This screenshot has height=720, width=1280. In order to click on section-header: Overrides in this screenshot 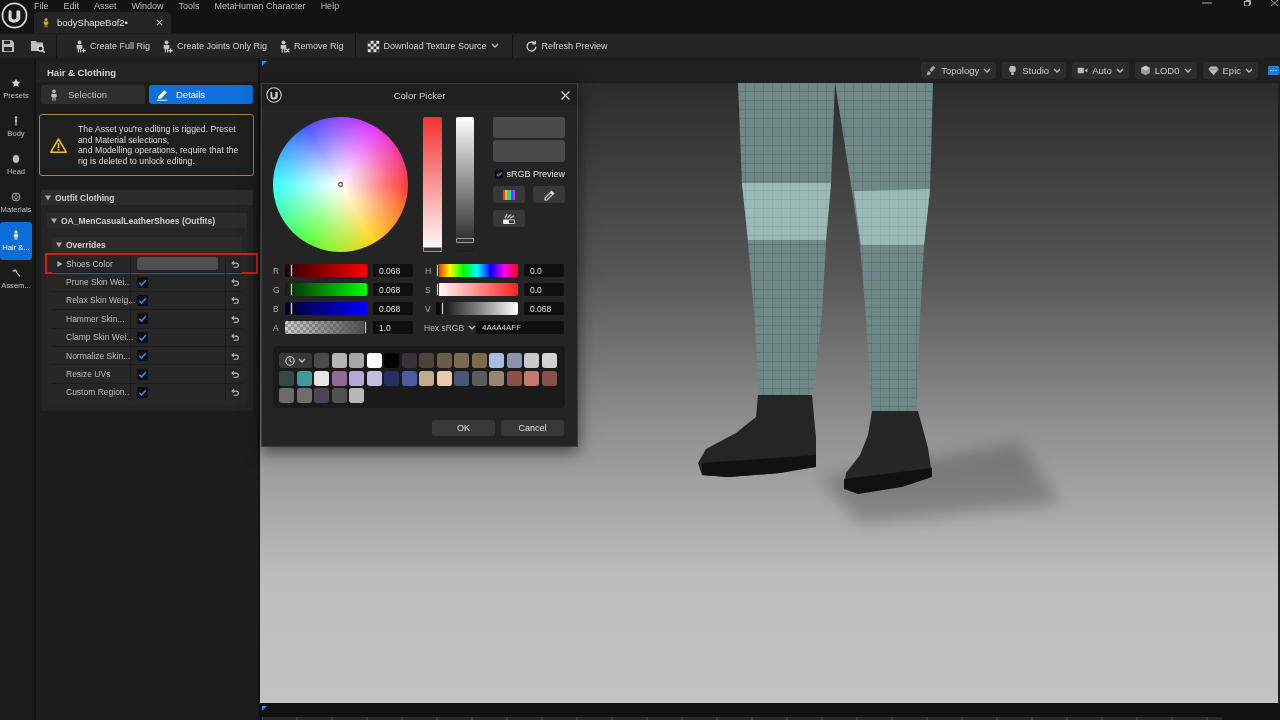, I will do `click(147, 244)`.